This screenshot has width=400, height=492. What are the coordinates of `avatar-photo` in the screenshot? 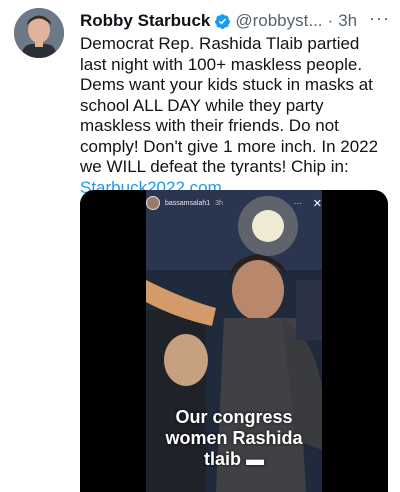 It's located at (39, 33).